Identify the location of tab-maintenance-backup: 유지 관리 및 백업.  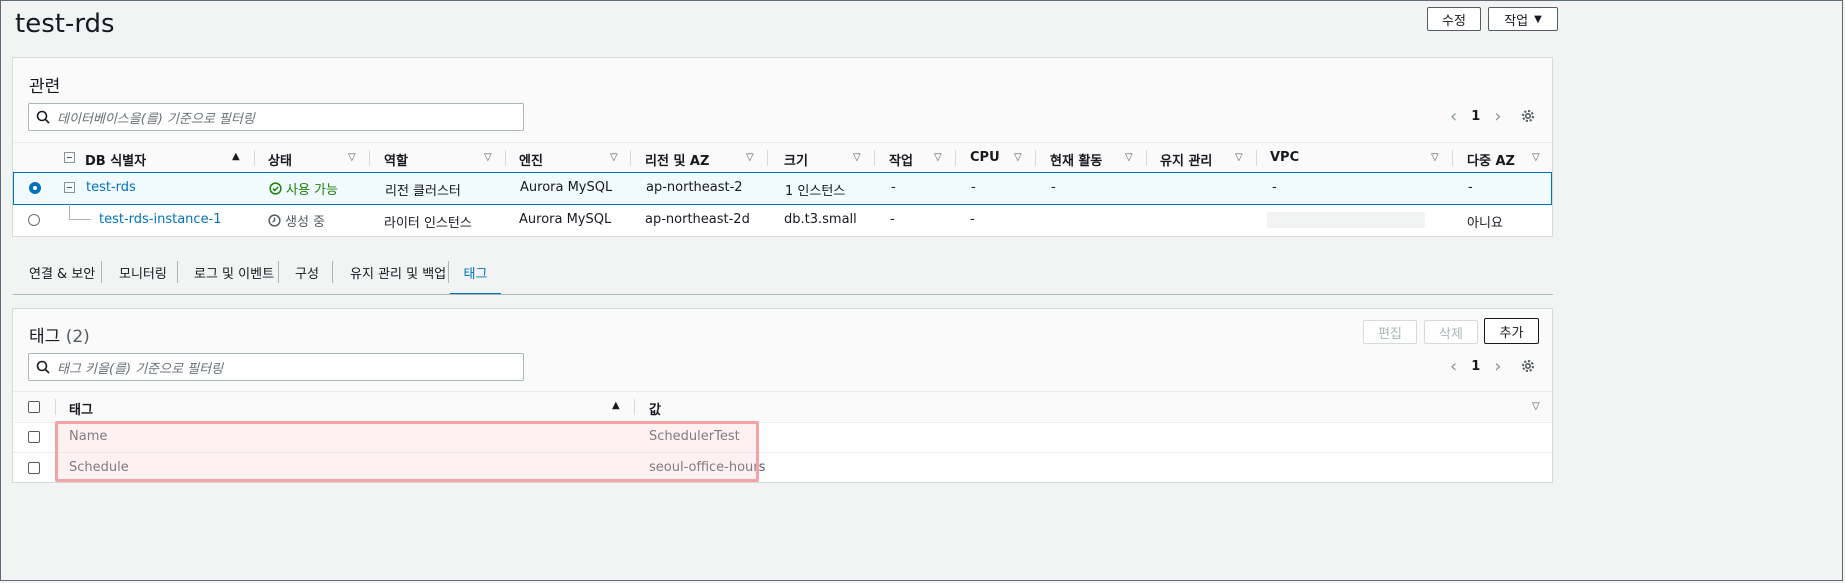
(398, 272).